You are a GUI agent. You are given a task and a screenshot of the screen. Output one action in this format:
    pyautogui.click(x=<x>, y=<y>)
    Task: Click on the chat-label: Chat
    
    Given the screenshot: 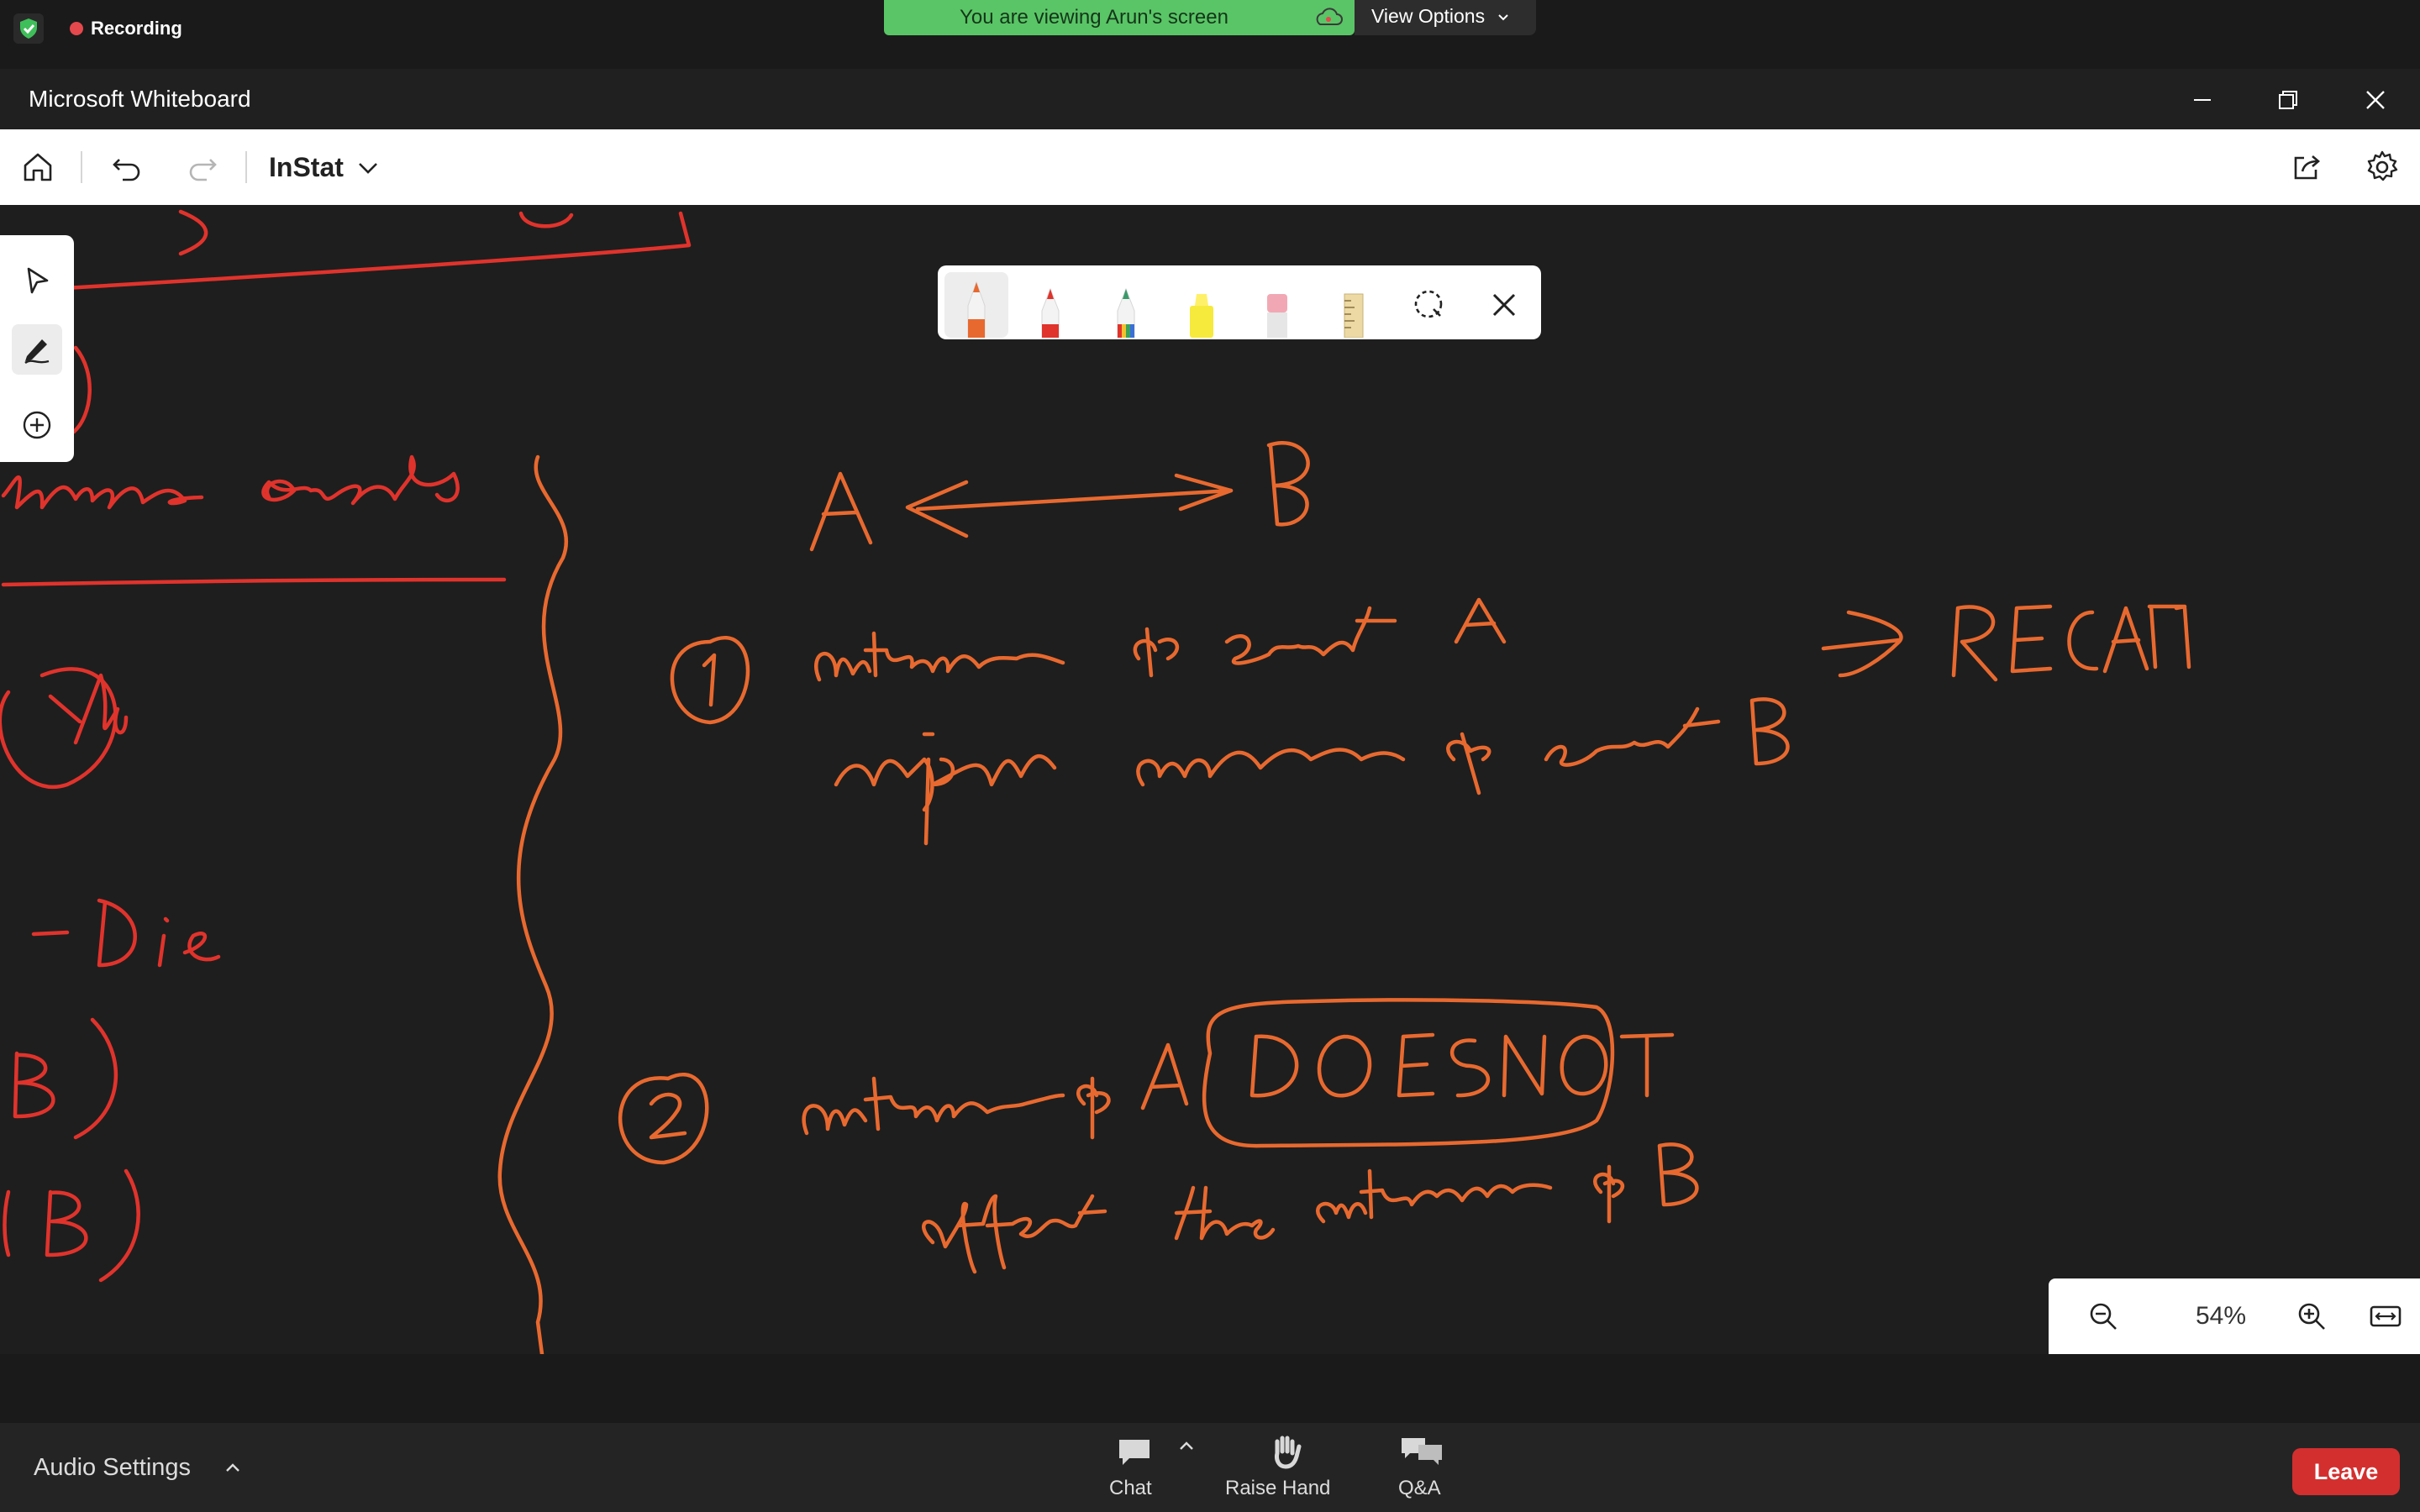 What is the action you would take?
    pyautogui.click(x=1131, y=1488)
    